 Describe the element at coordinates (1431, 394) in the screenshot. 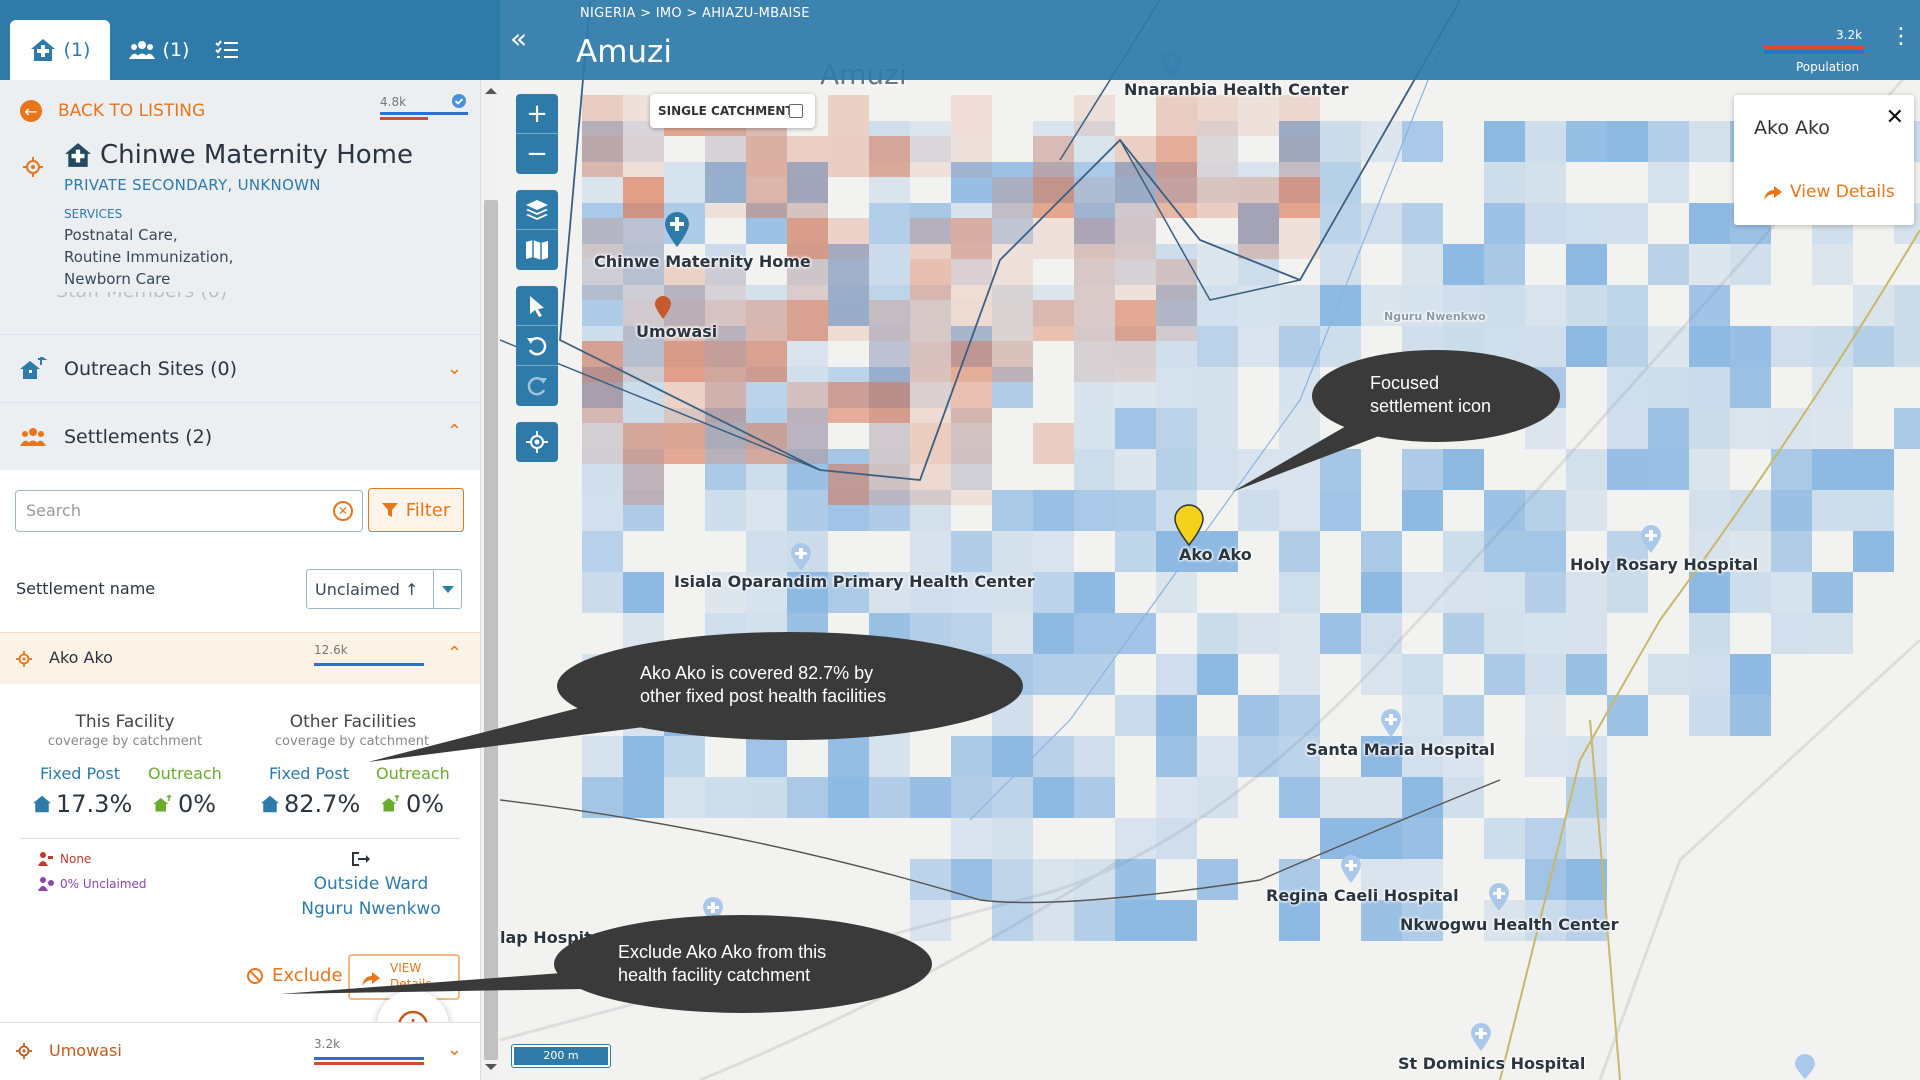

I see `callout-focused-text: Focused settlement icon` at that location.